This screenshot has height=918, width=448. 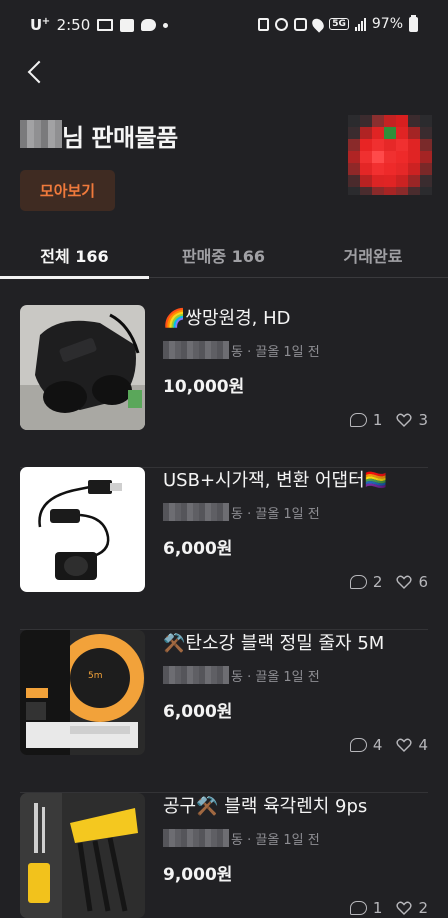 What do you see at coordinates (198, 875) in the screenshot?
I see `product-price: 9,000원` at bounding box center [198, 875].